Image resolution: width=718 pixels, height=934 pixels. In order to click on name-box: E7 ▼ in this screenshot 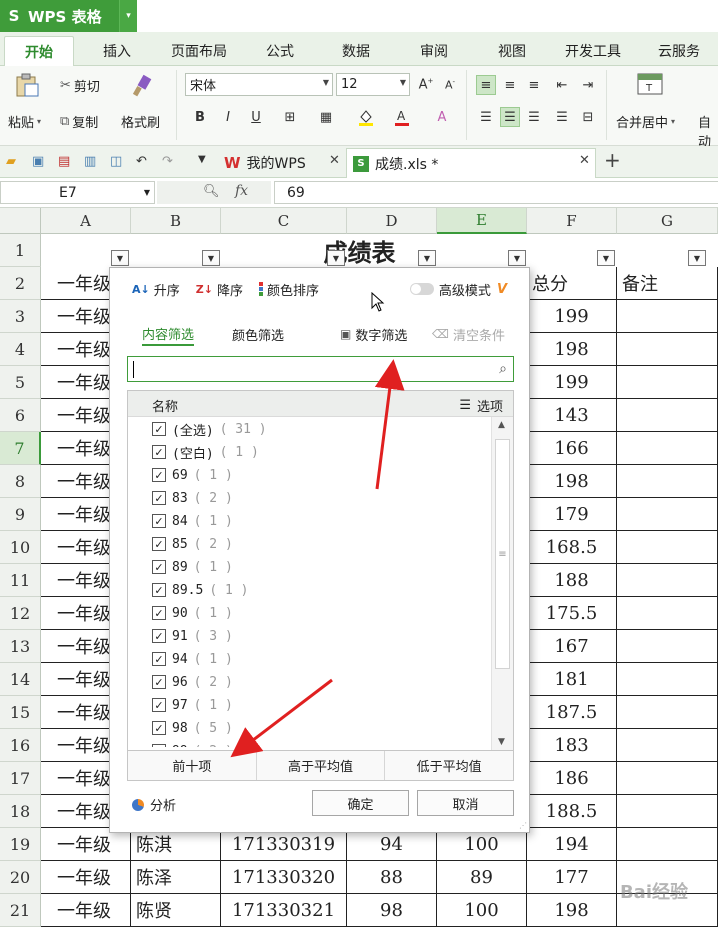, I will do `click(77, 192)`.